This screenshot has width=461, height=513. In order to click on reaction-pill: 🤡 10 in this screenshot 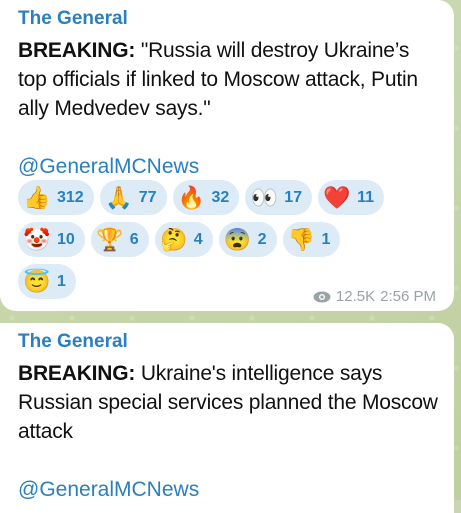, I will do `click(51, 239)`.